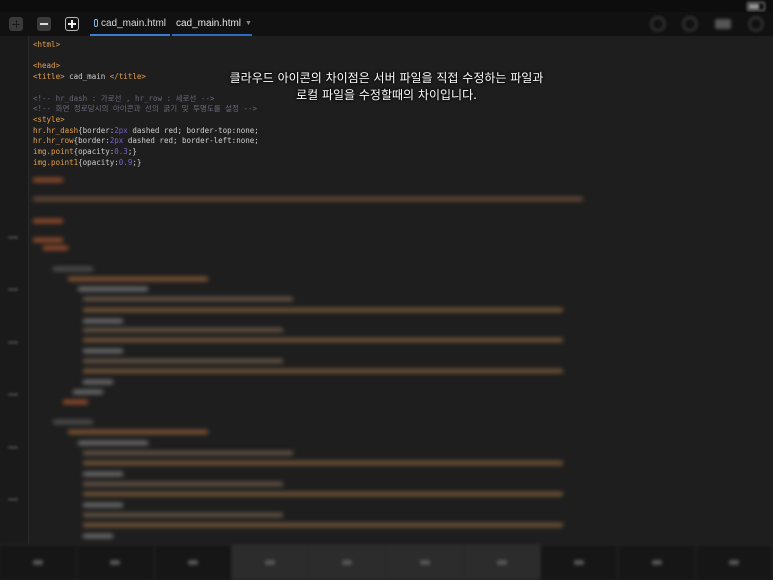  Describe the element at coordinates (182, 130) in the screenshot. I see `code-token: dashed red; border-top:` at that location.